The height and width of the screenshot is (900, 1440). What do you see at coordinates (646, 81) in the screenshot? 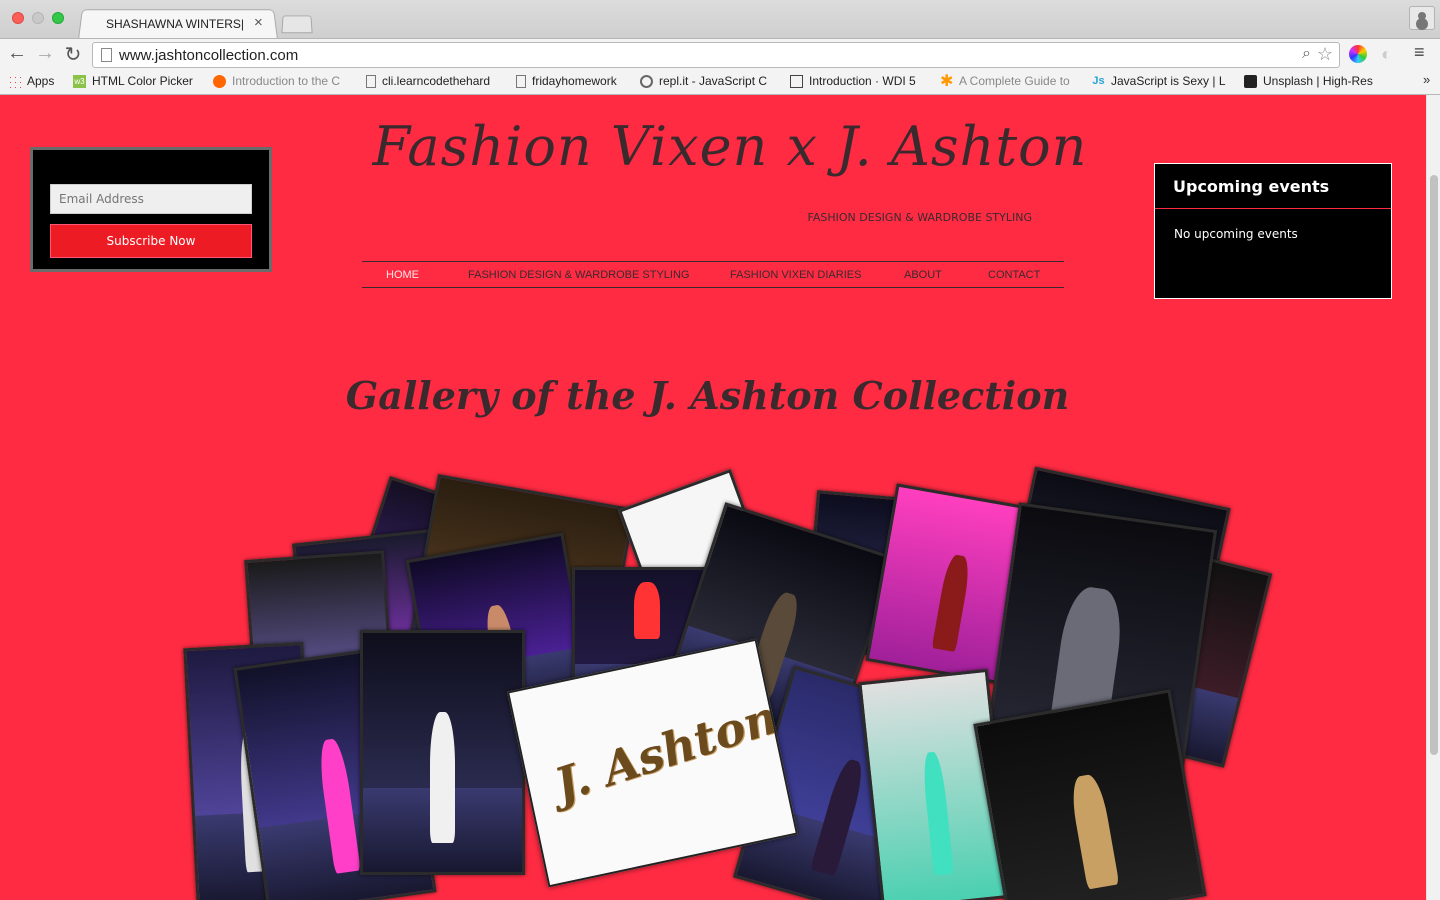
I see `replit-icon` at bounding box center [646, 81].